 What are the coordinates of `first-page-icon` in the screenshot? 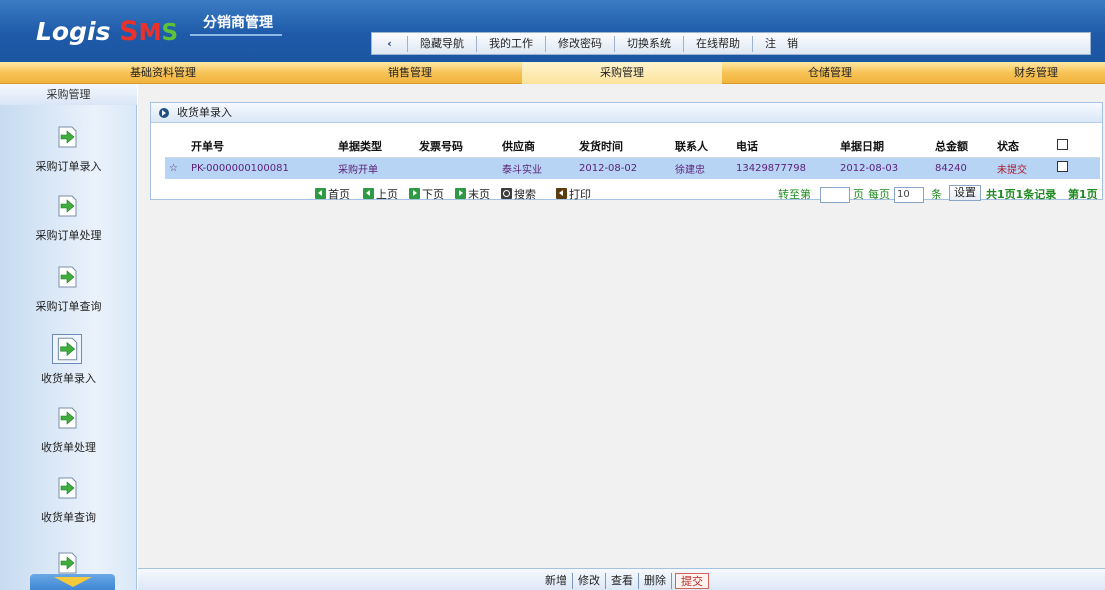 It's located at (320, 193).